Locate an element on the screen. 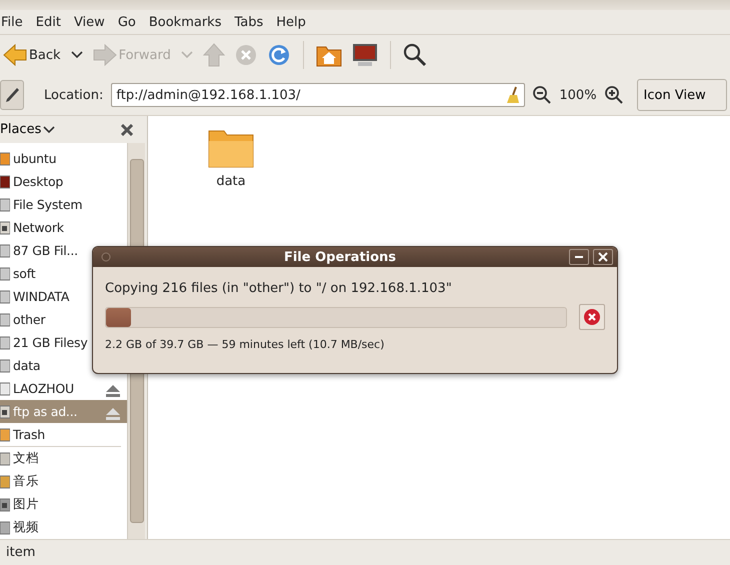 The image size is (730, 565). bookmark-item: 音乐 is located at coordinates (63, 481).